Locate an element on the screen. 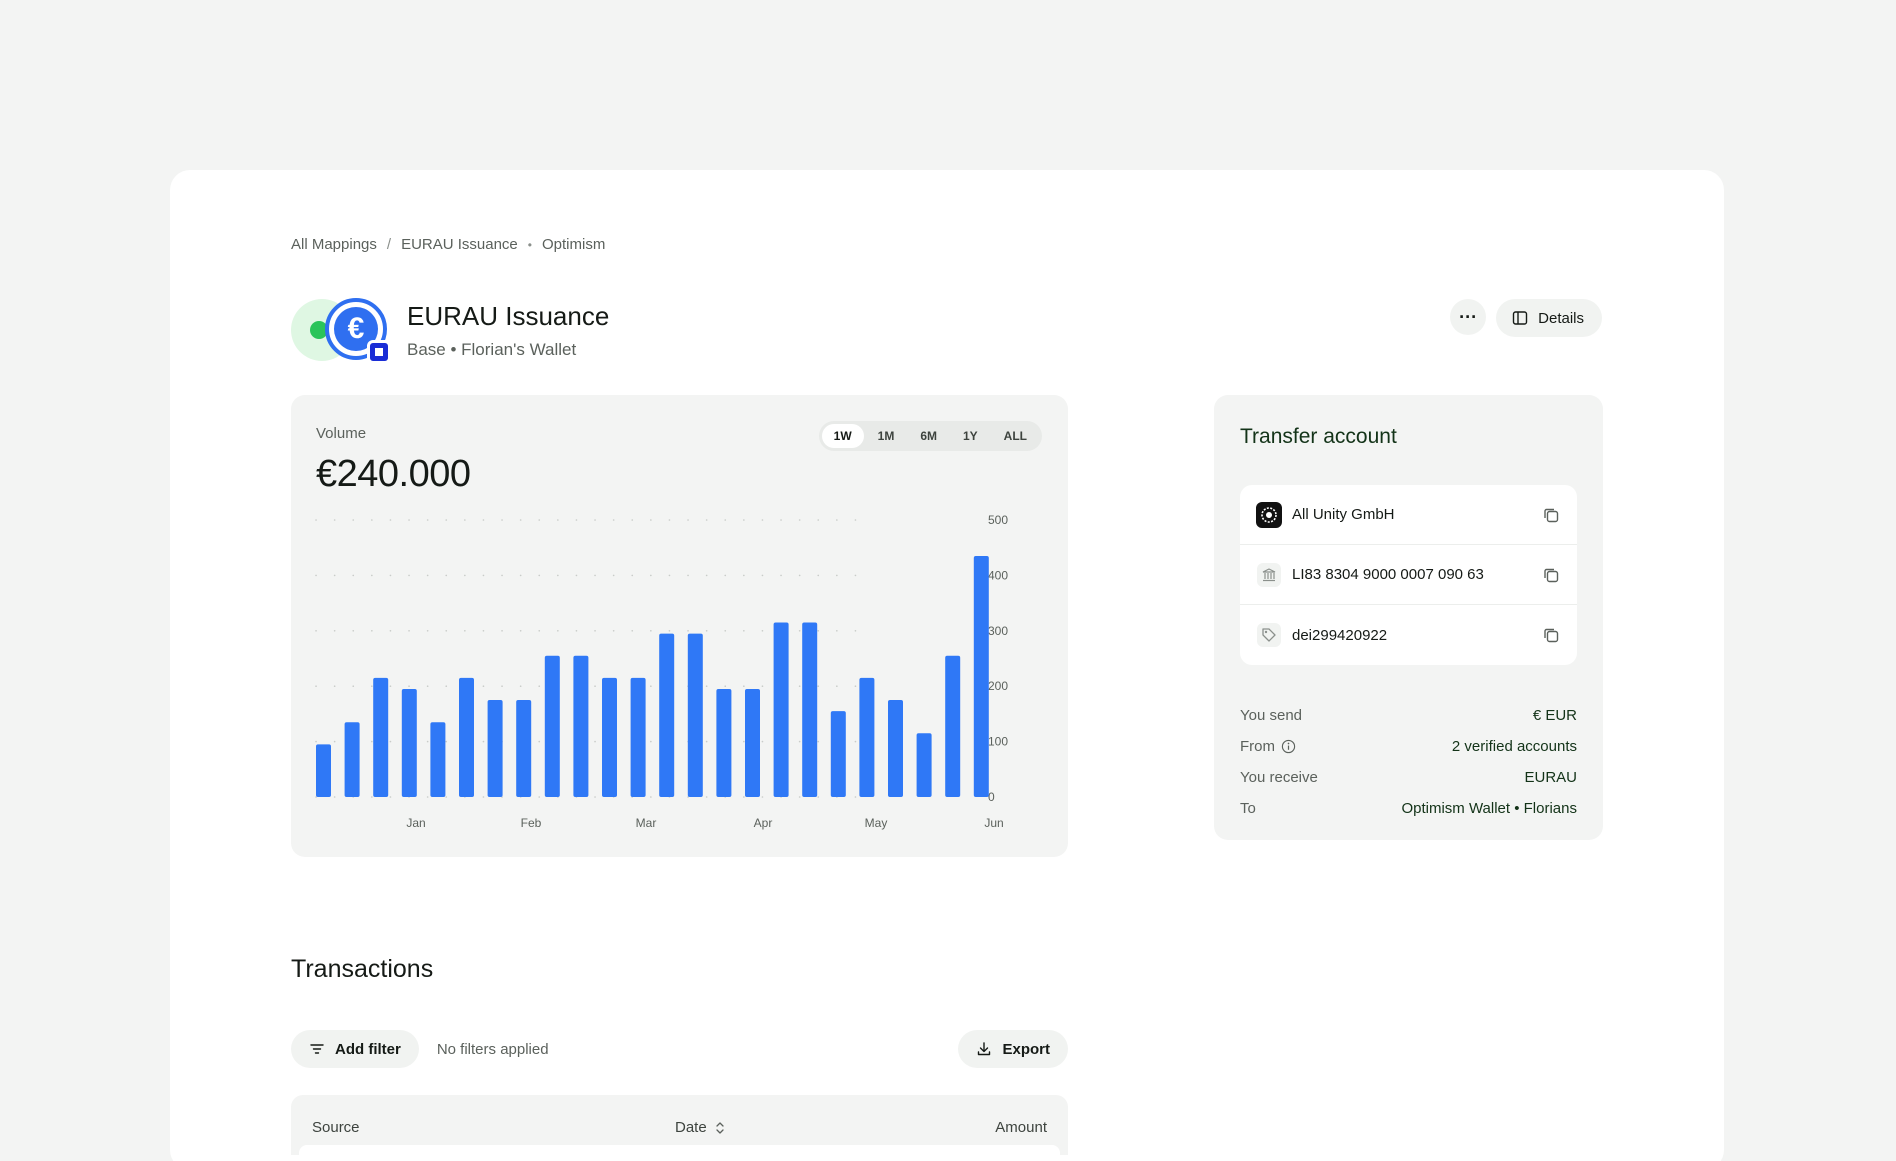 The image size is (1896, 1161). sidebar-panel-icon is located at coordinates (1520, 318).